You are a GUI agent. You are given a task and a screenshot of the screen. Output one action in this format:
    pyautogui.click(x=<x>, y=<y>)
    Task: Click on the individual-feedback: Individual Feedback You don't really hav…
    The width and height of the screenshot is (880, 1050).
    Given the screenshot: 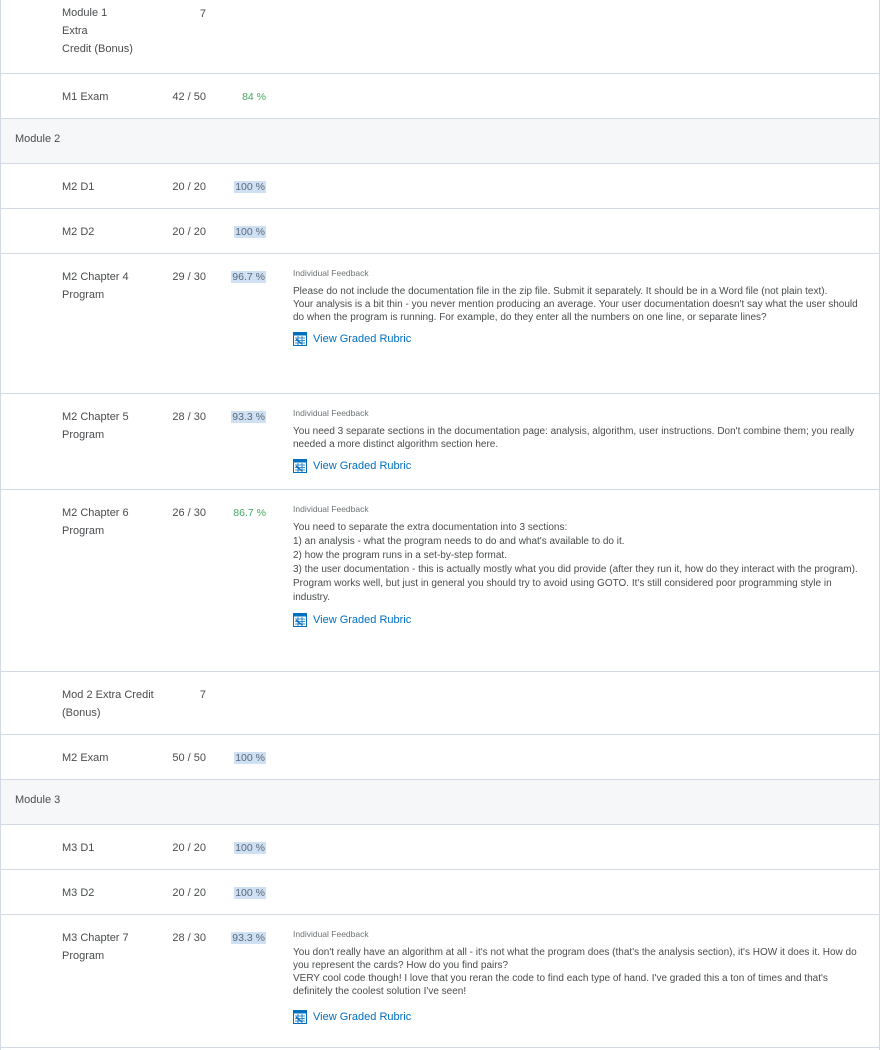 What is the action you would take?
    pyautogui.click(x=578, y=976)
    